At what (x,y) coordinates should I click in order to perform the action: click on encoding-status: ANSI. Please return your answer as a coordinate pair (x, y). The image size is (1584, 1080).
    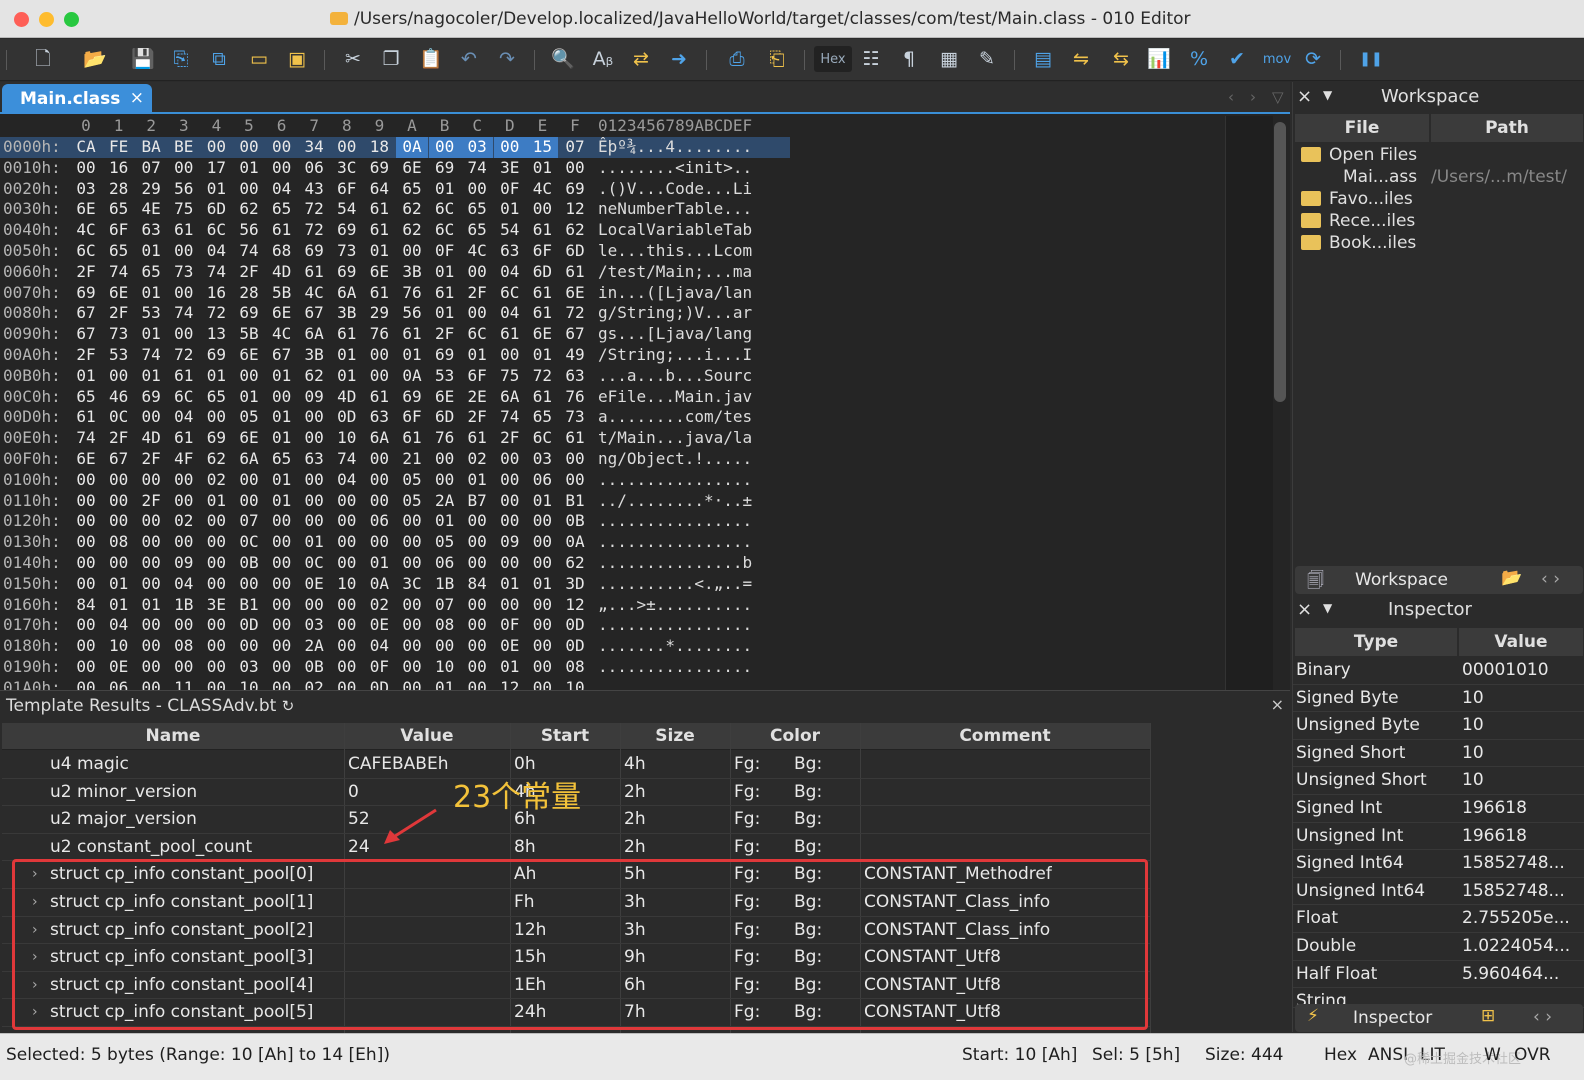
    Looking at the image, I should click on (1388, 1055).